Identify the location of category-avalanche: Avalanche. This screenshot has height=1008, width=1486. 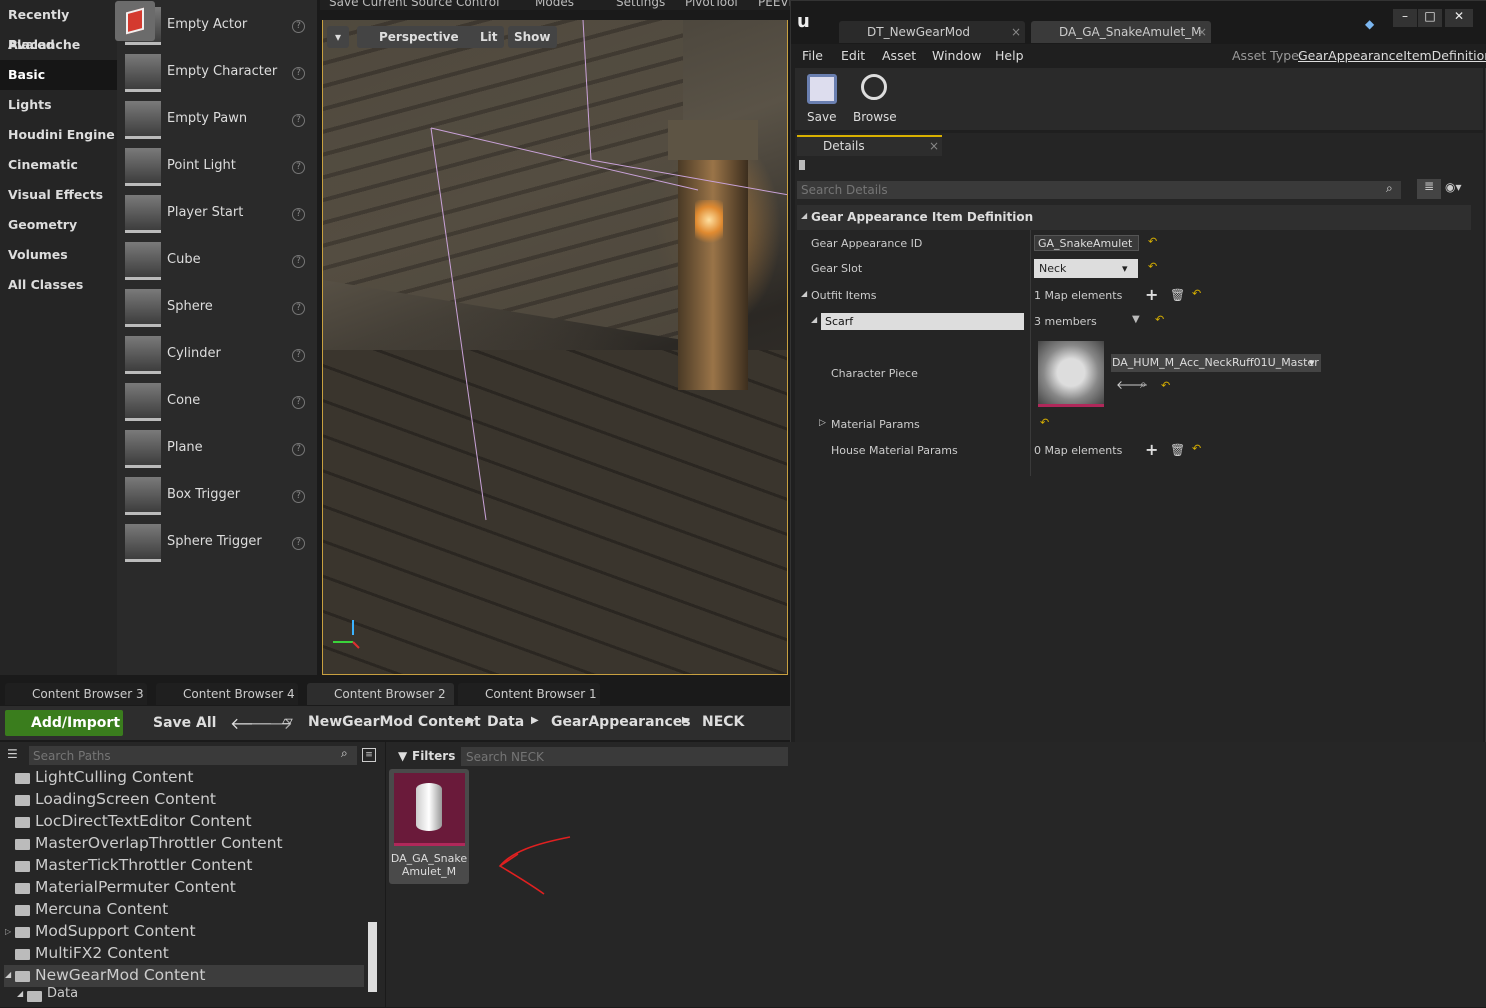
(58, 45).